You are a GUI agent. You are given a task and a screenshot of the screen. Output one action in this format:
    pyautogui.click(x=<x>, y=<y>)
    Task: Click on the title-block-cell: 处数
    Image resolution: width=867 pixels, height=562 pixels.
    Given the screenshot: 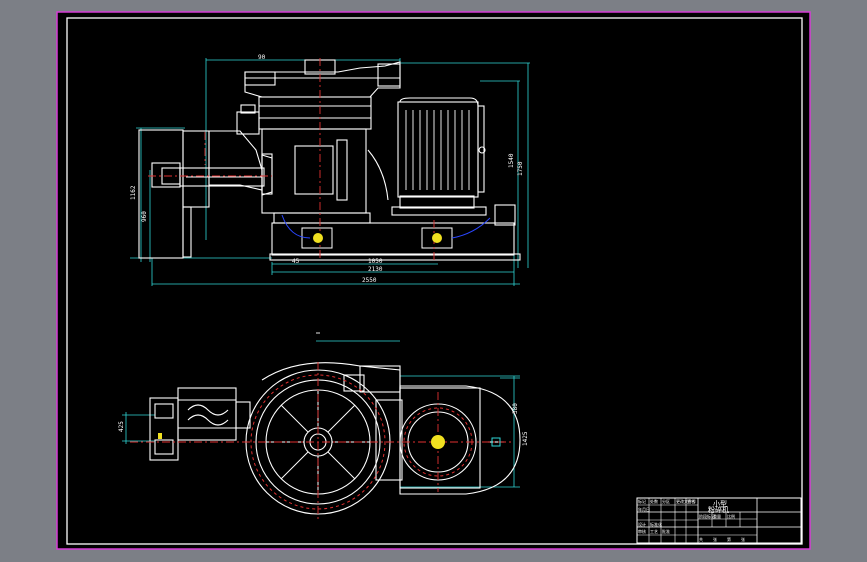 What is the action you would take?
    pyautogui.click(x=654, y=501)
    